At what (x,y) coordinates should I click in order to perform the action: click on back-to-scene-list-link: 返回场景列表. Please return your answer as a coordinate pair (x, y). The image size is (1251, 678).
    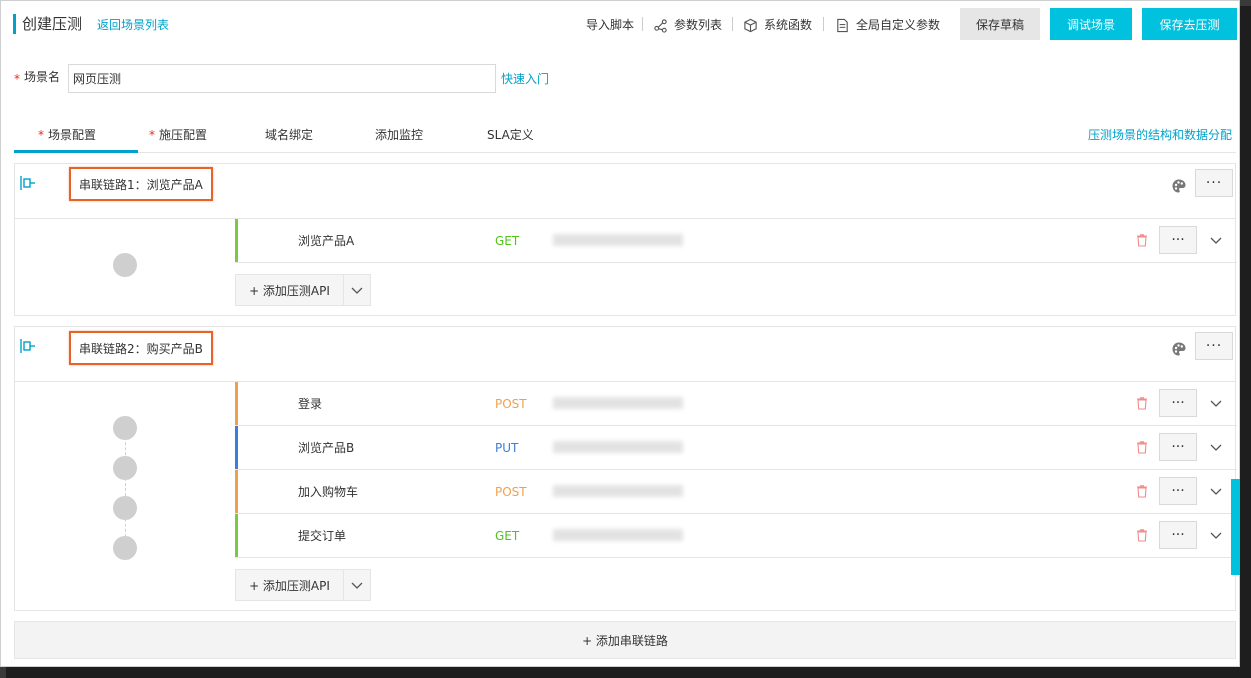
    Looking at the image, I should click on (133, 25).